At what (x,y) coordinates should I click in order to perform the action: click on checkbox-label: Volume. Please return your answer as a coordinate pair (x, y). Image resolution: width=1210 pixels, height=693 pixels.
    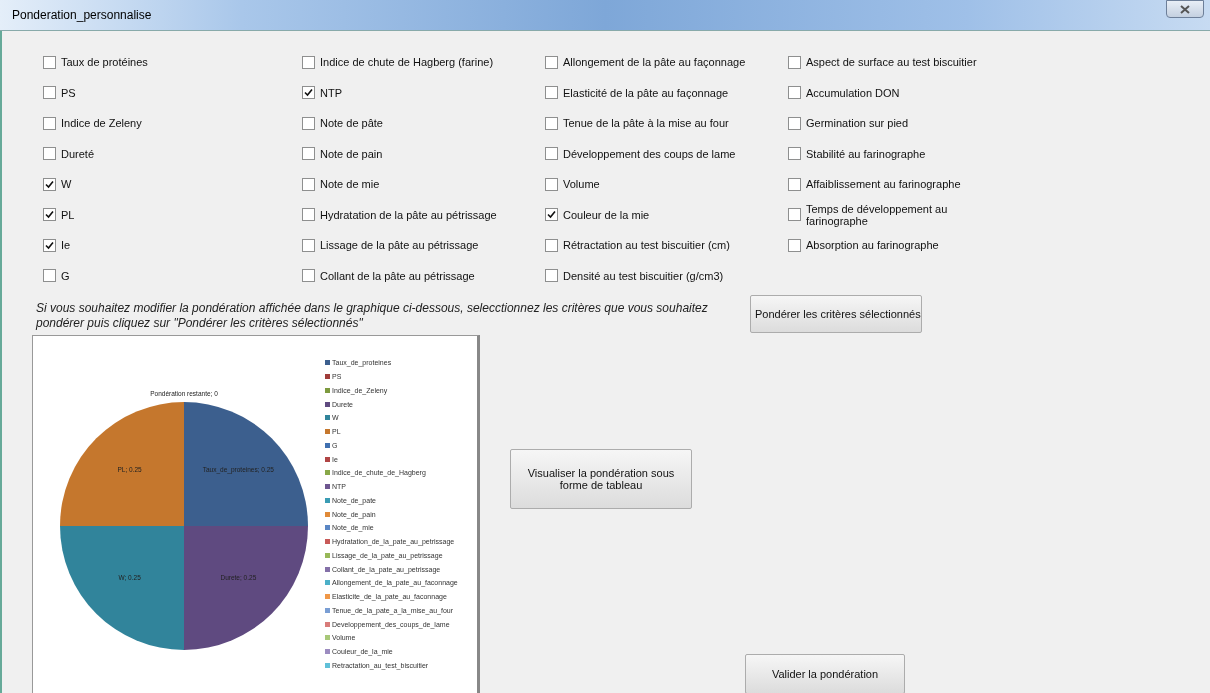
    Looking at the image, I should click on (581, 184).